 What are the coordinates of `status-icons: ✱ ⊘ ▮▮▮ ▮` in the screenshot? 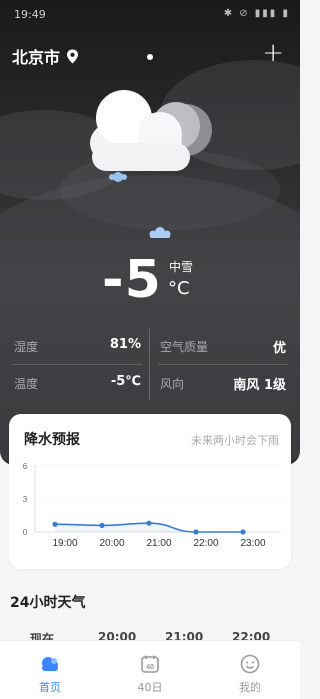 It's located at (256, 13).